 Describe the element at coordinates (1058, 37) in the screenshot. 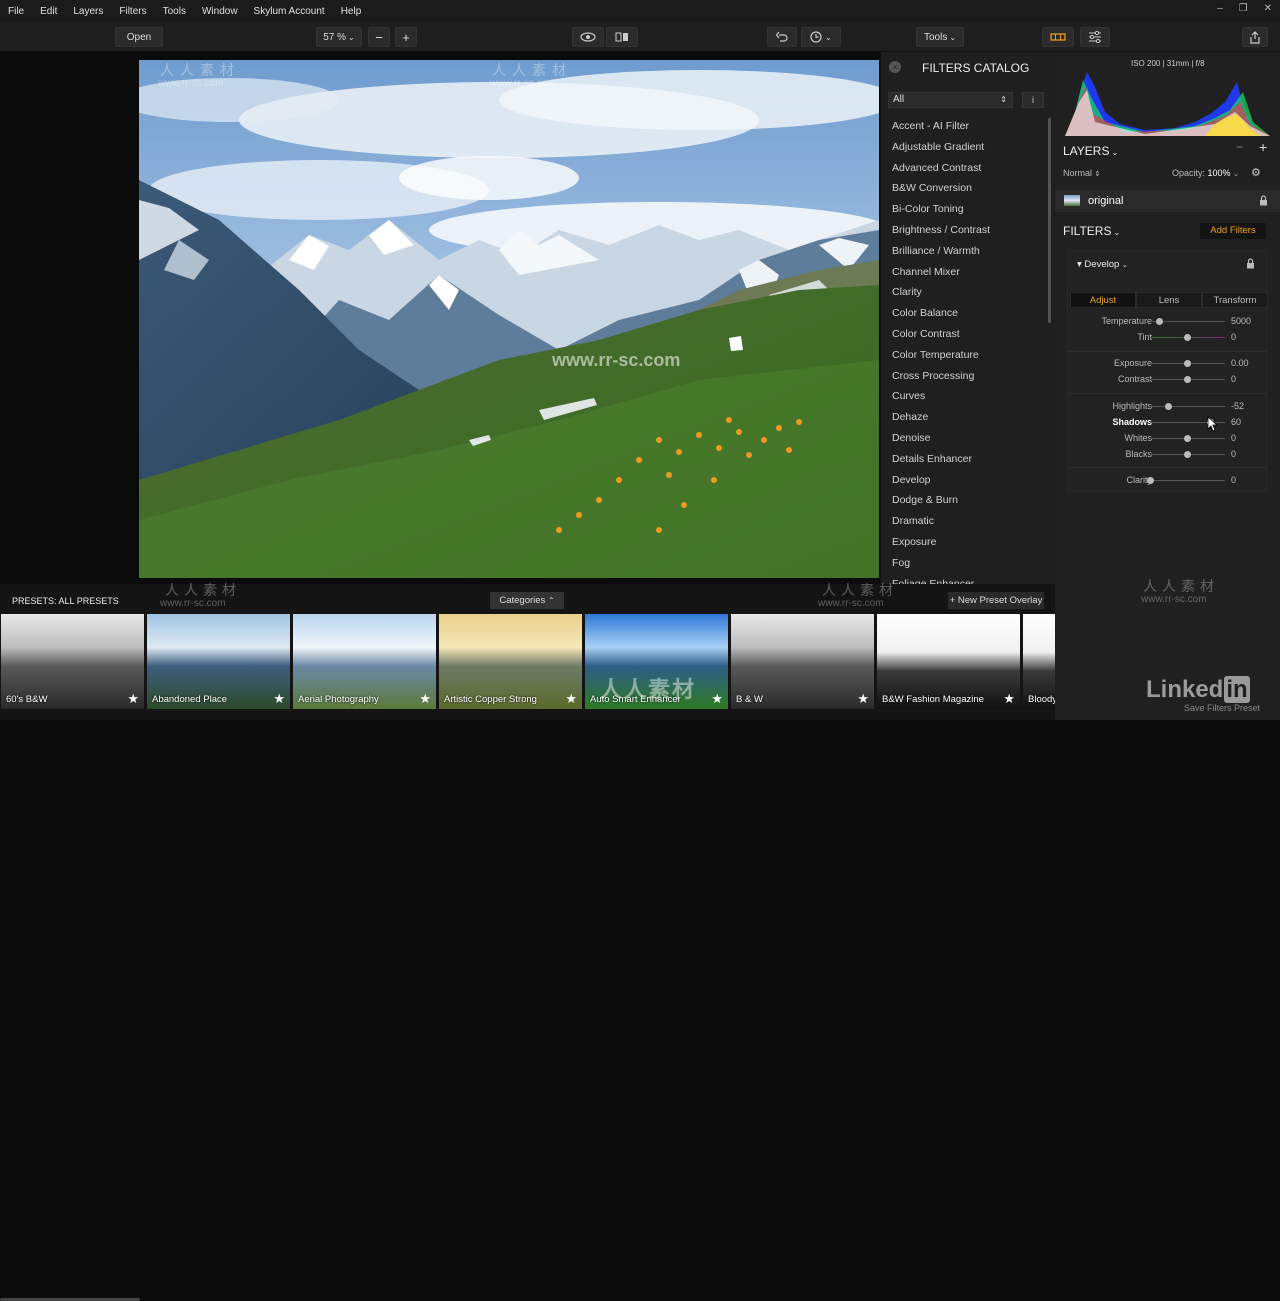

I see `catalog-view-button` at that location.